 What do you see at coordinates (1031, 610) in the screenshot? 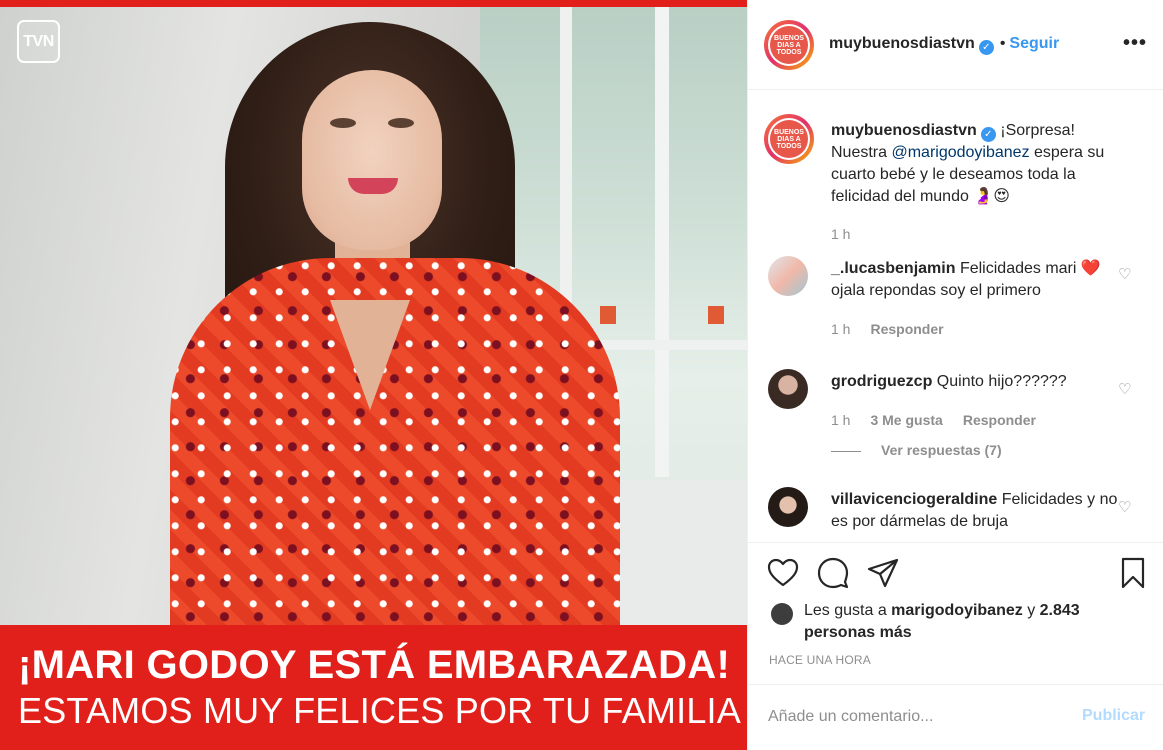
I see `likes-mid: y` at bounding box center [1031, 610].